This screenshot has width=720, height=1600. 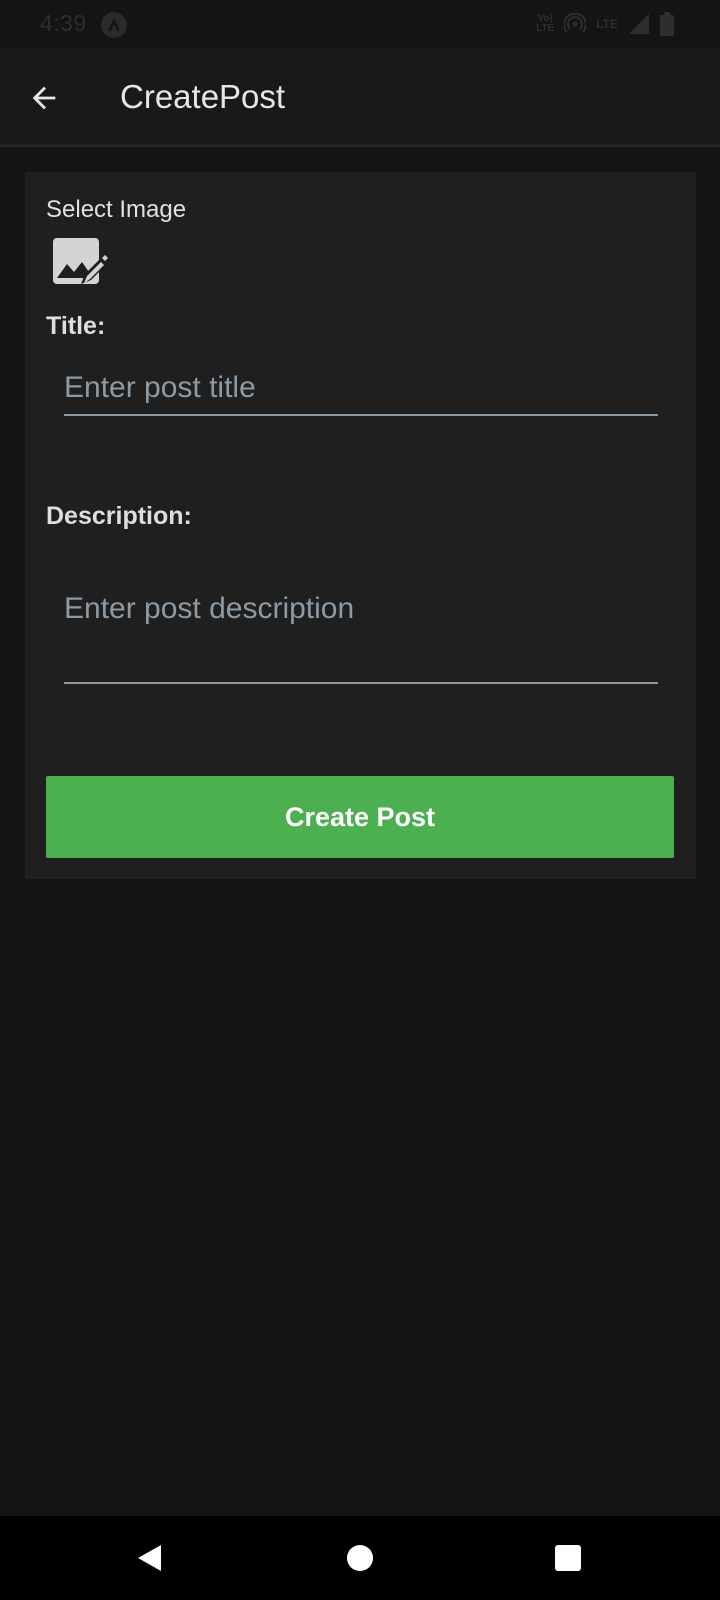 I want to click on battery-icon, so click(x=667, y=24).